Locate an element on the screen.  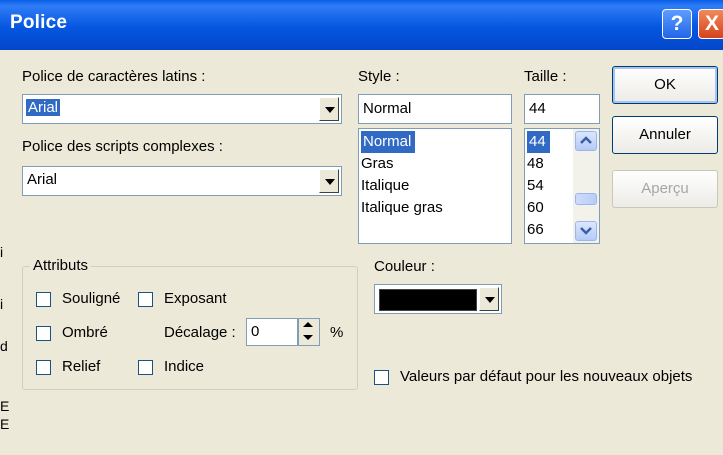
superscript-checkbox is located at coordinates (145, 299).